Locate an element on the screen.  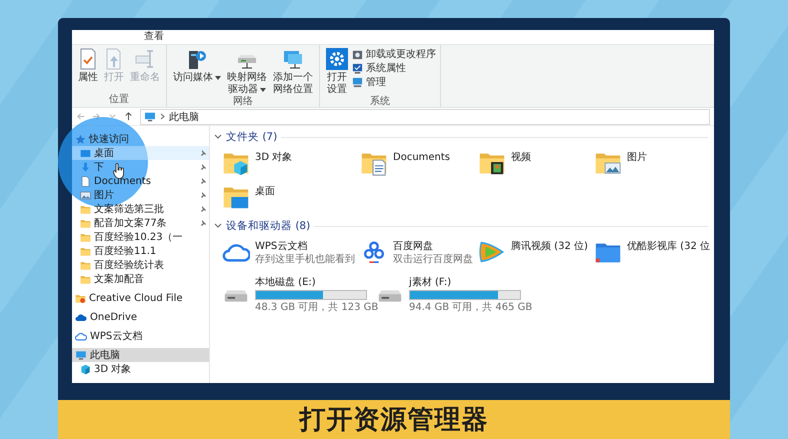
drive-space: 94.4 GB 可用，共 465 GB is located at coordinates (470, 307).